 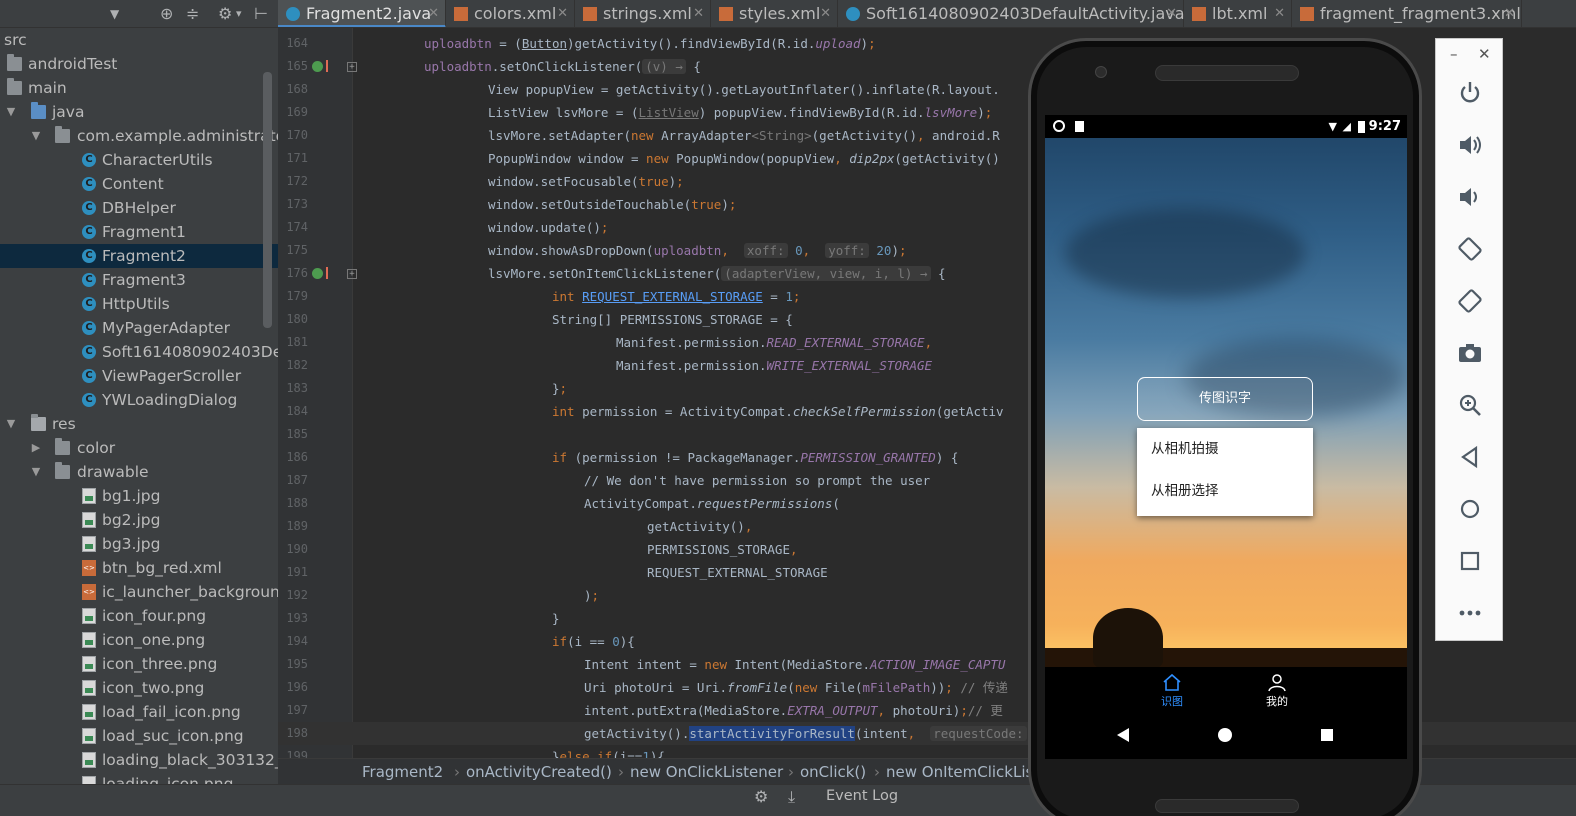 I want to click on rotate-left-icon, so click(x=1470, y=249).